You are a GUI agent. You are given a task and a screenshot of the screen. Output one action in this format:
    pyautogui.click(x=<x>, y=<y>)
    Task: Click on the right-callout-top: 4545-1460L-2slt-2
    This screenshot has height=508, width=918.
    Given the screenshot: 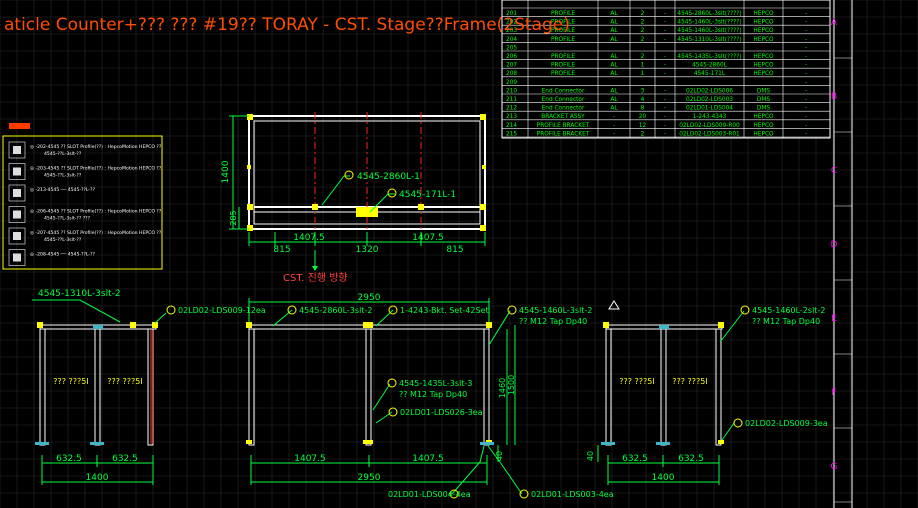 What is the action you would take?
    pyautogui.click(x=788, y=310)
    